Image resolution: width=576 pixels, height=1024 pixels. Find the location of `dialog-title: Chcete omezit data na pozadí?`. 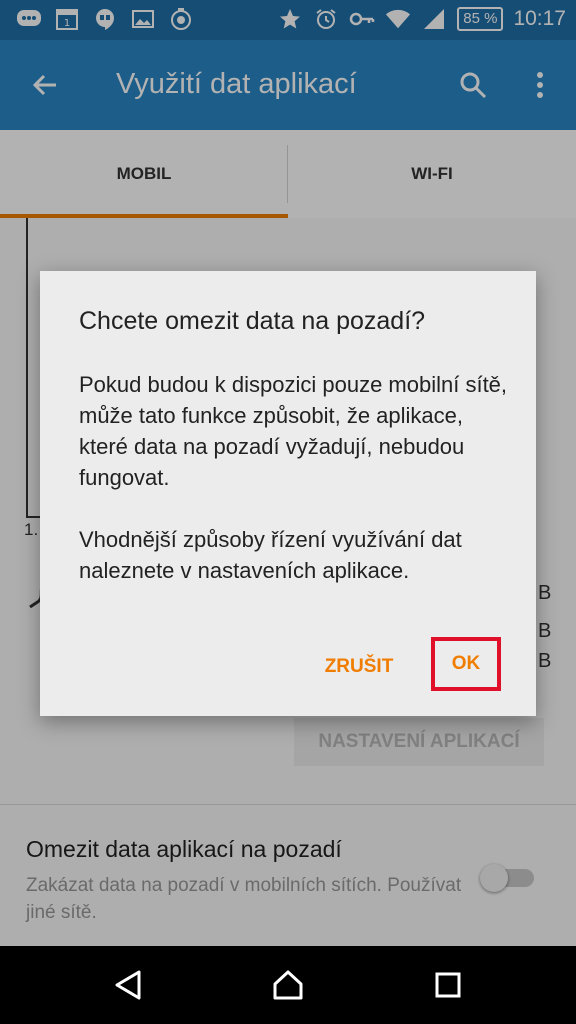

dialog-title: Chcete omezit data na pozadí? is located at coordinates (252, 321).